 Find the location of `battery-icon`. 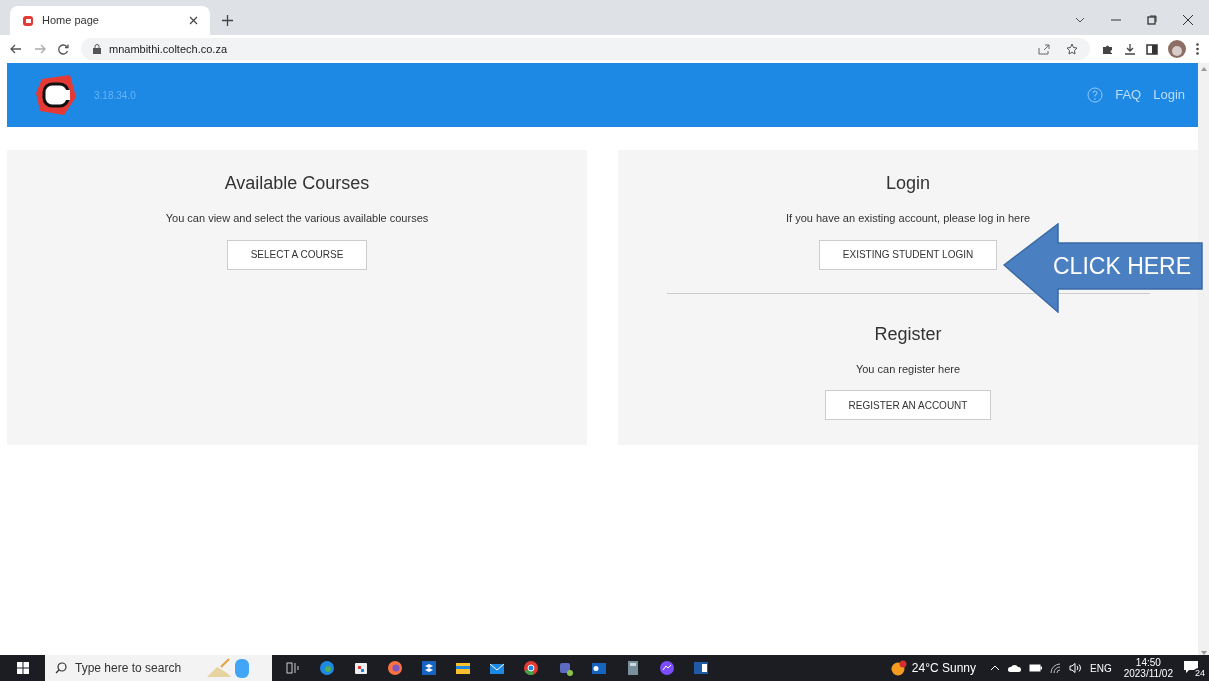

battery-icon is located at coordinates (1035, 668).